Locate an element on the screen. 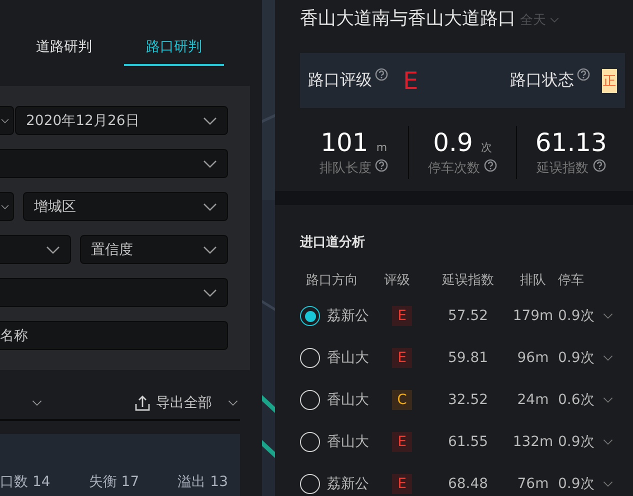 This screenshot has width=633, height=496. export-button: 导出全部 is located at coordinates (173, 403).